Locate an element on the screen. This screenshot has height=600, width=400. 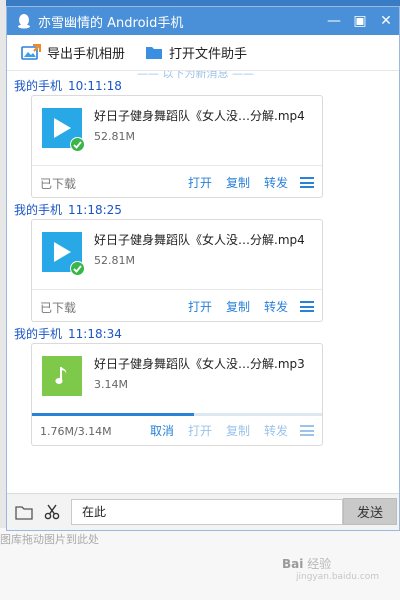
baidu-jingyan-watermark: Bai 经验 jingyan.baidu.com is located at coordinates (330, 568).